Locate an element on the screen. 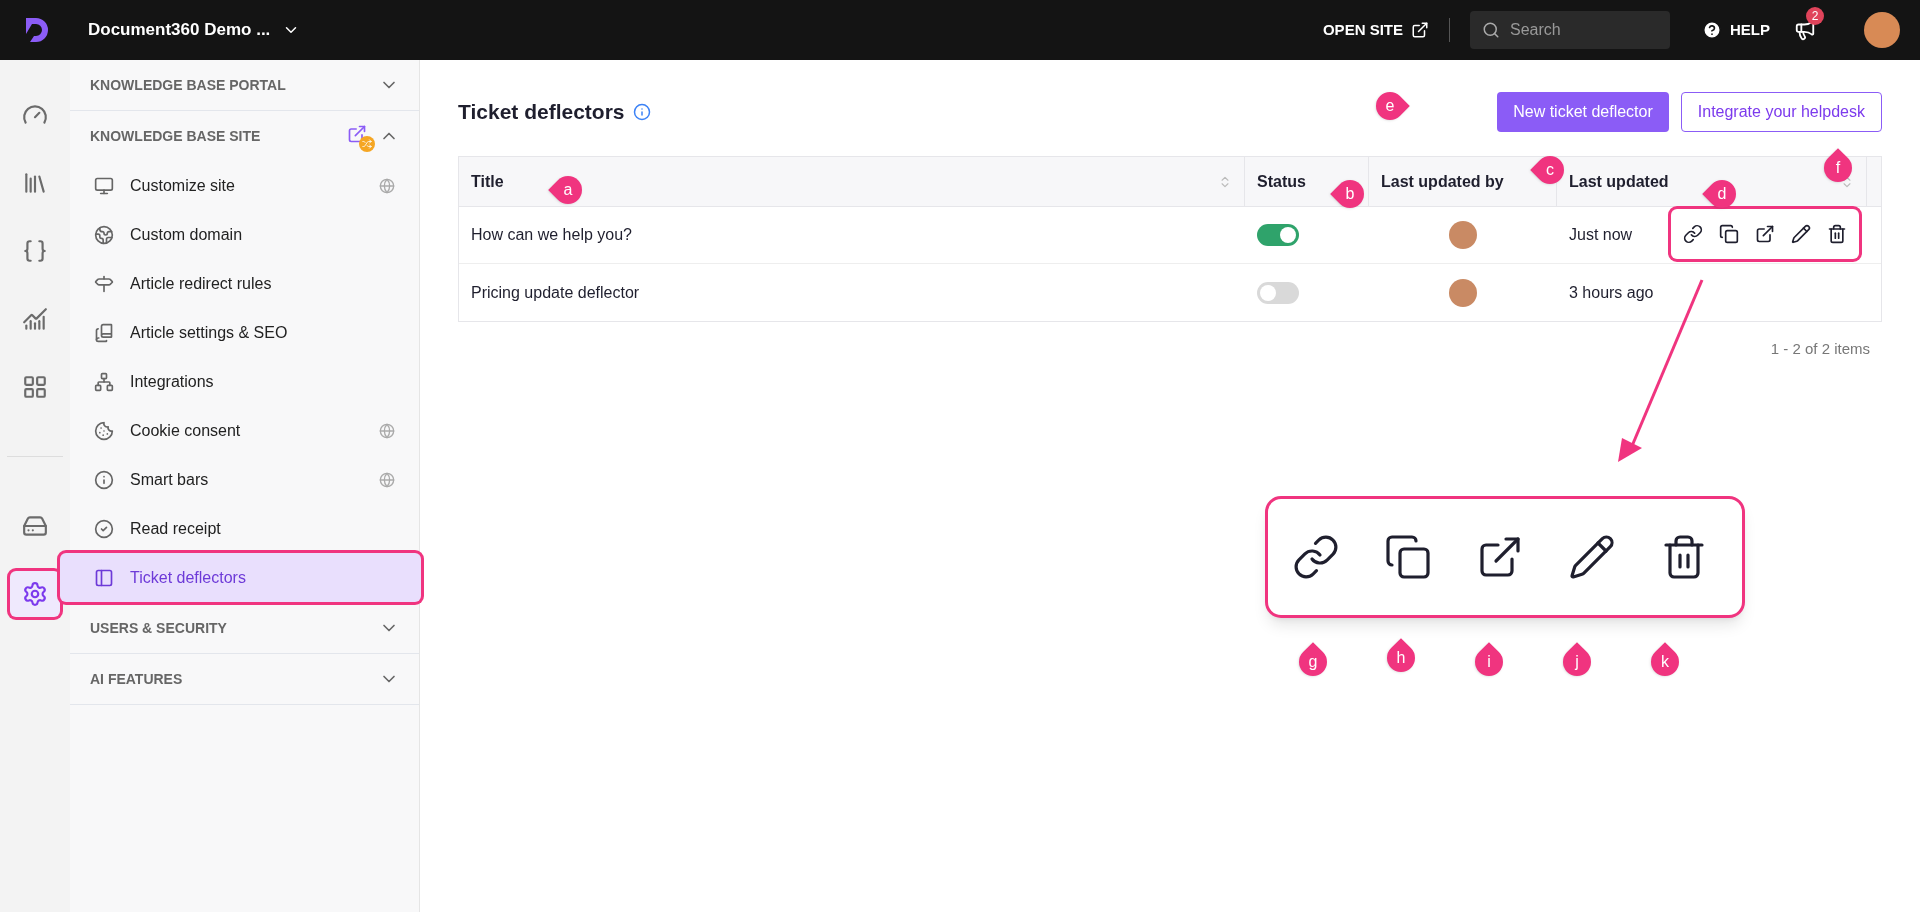  drive-icon is located at coordinates (35, 526).